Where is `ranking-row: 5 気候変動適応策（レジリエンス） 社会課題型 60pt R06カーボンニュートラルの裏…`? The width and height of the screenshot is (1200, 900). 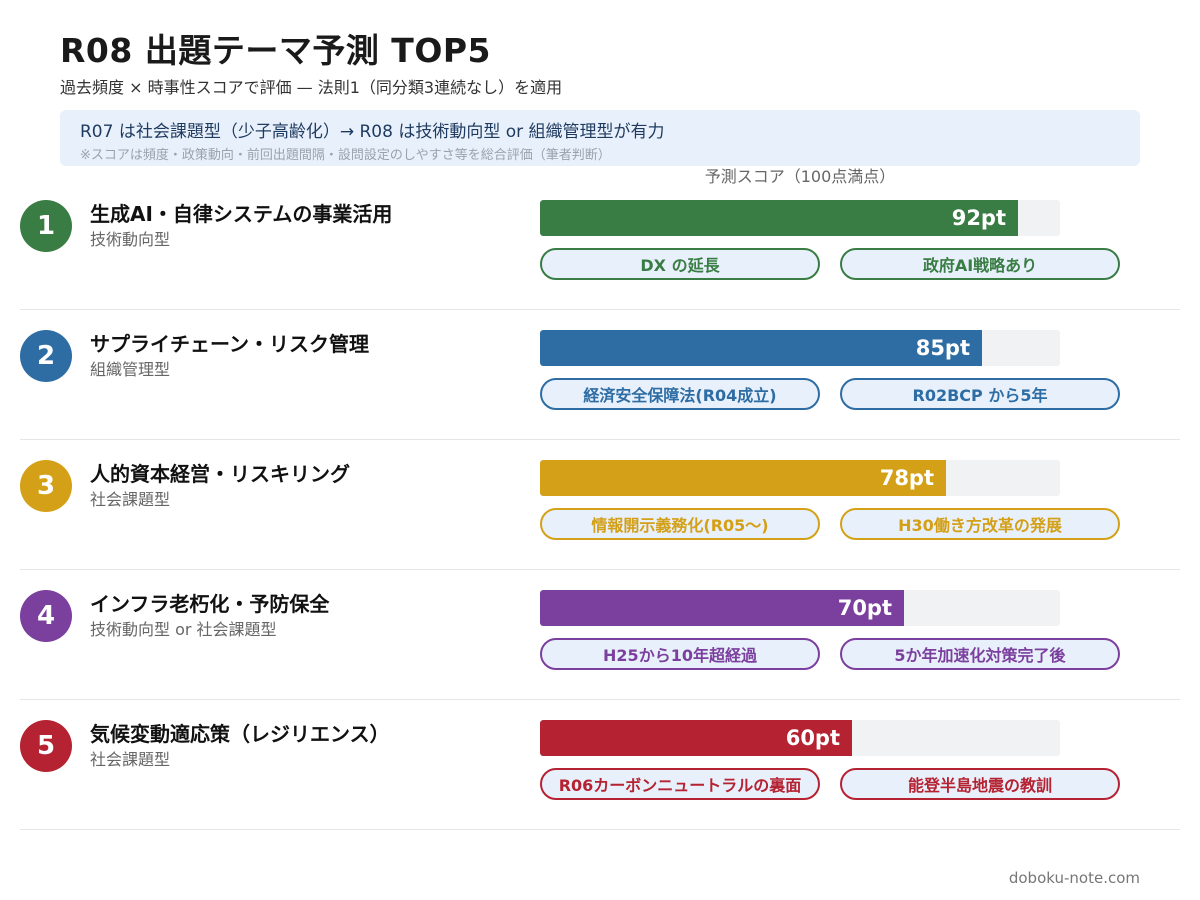 ranking-row: 5 気候変動適応策（レジリエンス） 社会課題型 60pt R06カーボンニュートラルの裏… is located at coordinates (600, 765).